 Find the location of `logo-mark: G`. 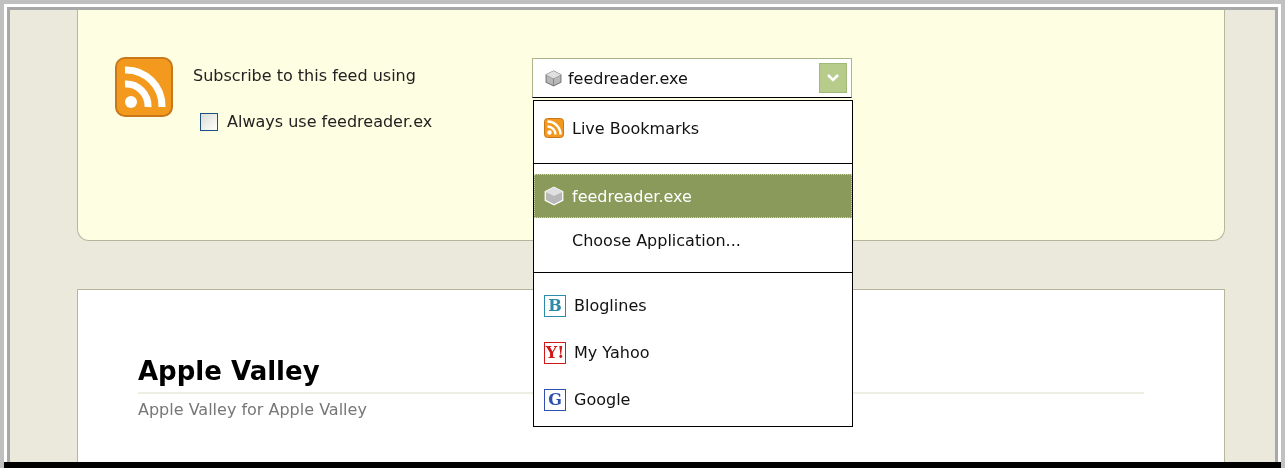

logo-mark: G is located at coordinates (555, 399).